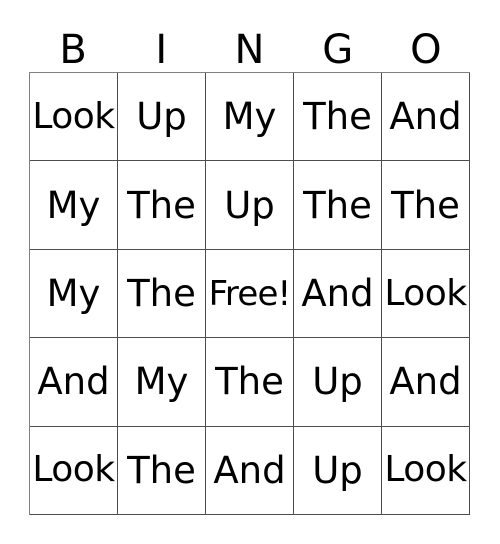  I want to click on bingo-row: My The Free! And Look, so click(250, 294).